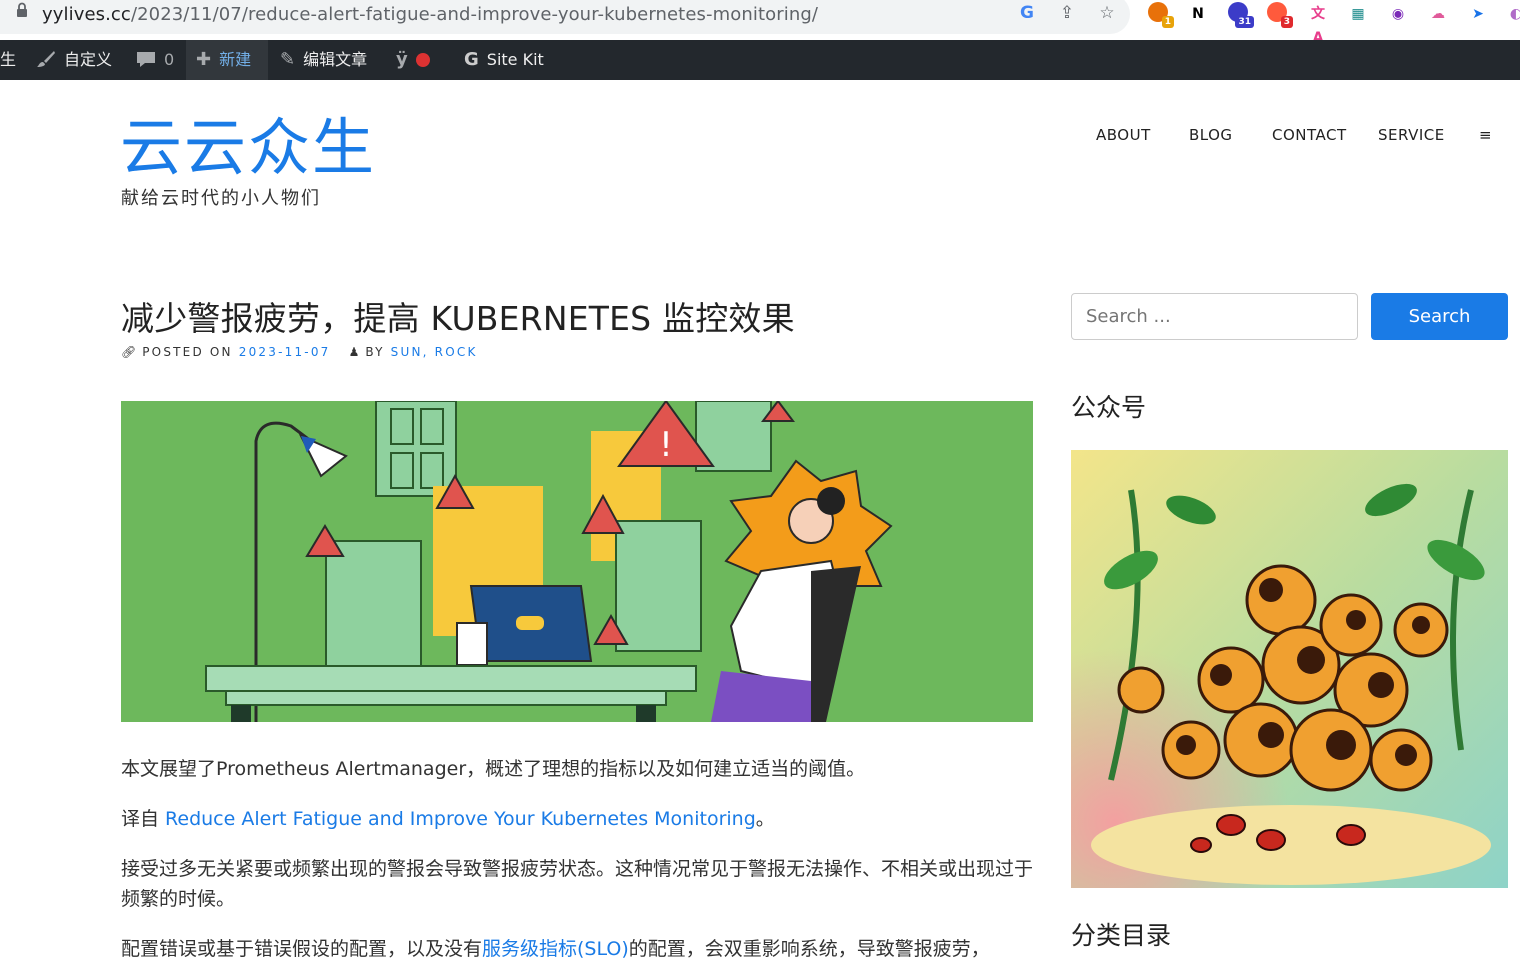  Describe the element at coordinates (1067, 13) in the screenshot. I see `share-icon: ⇪` at that location.